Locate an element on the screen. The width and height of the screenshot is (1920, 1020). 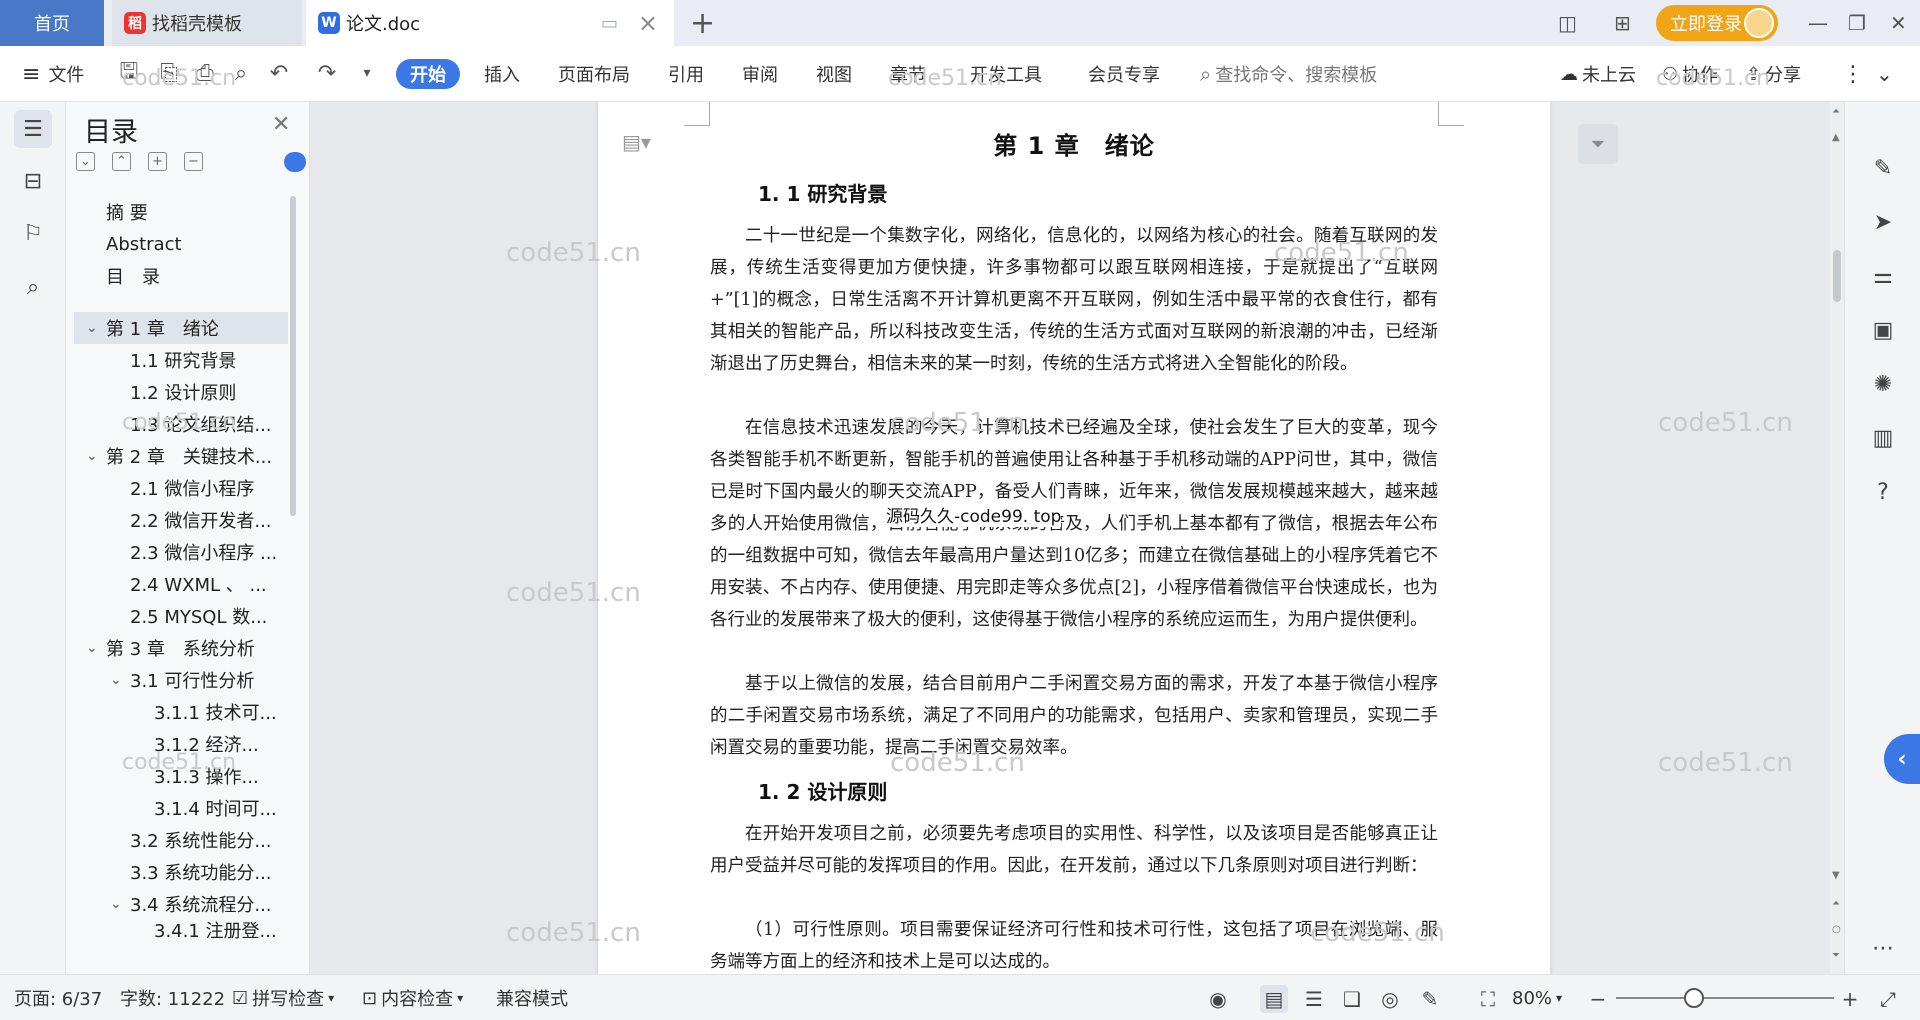
toc-item-3-1: ⌄ 3.1 可行性分析 is located at coordinates (180, 680).